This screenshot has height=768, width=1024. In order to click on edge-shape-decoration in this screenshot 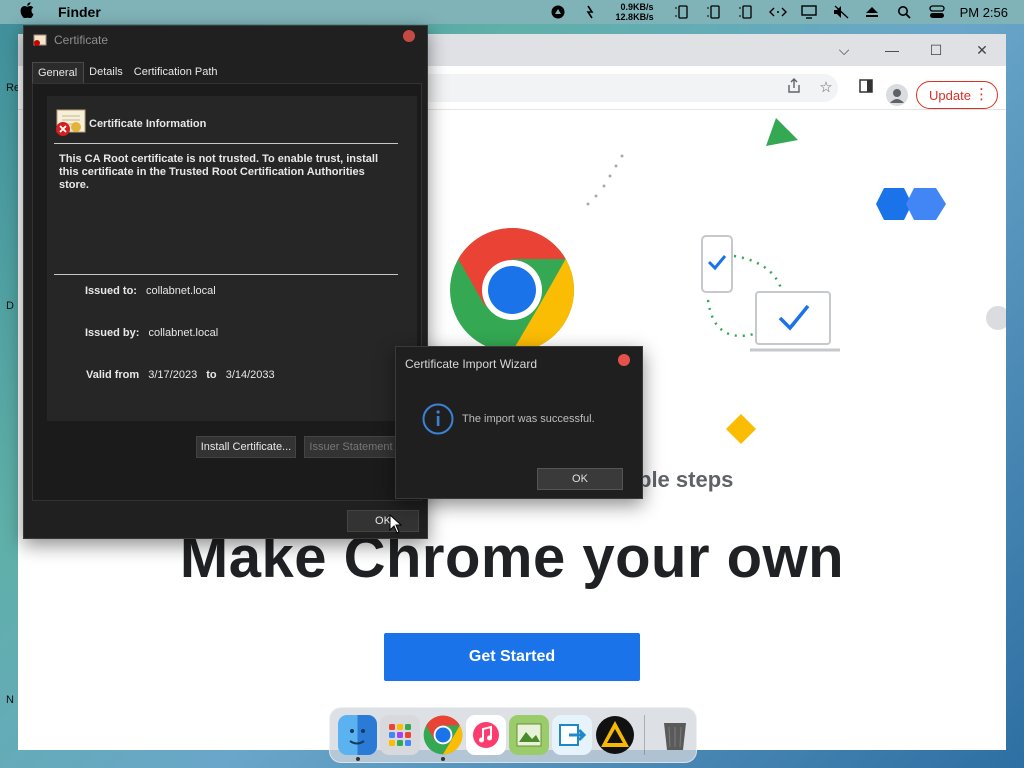, I will do `click(996, 318)`.